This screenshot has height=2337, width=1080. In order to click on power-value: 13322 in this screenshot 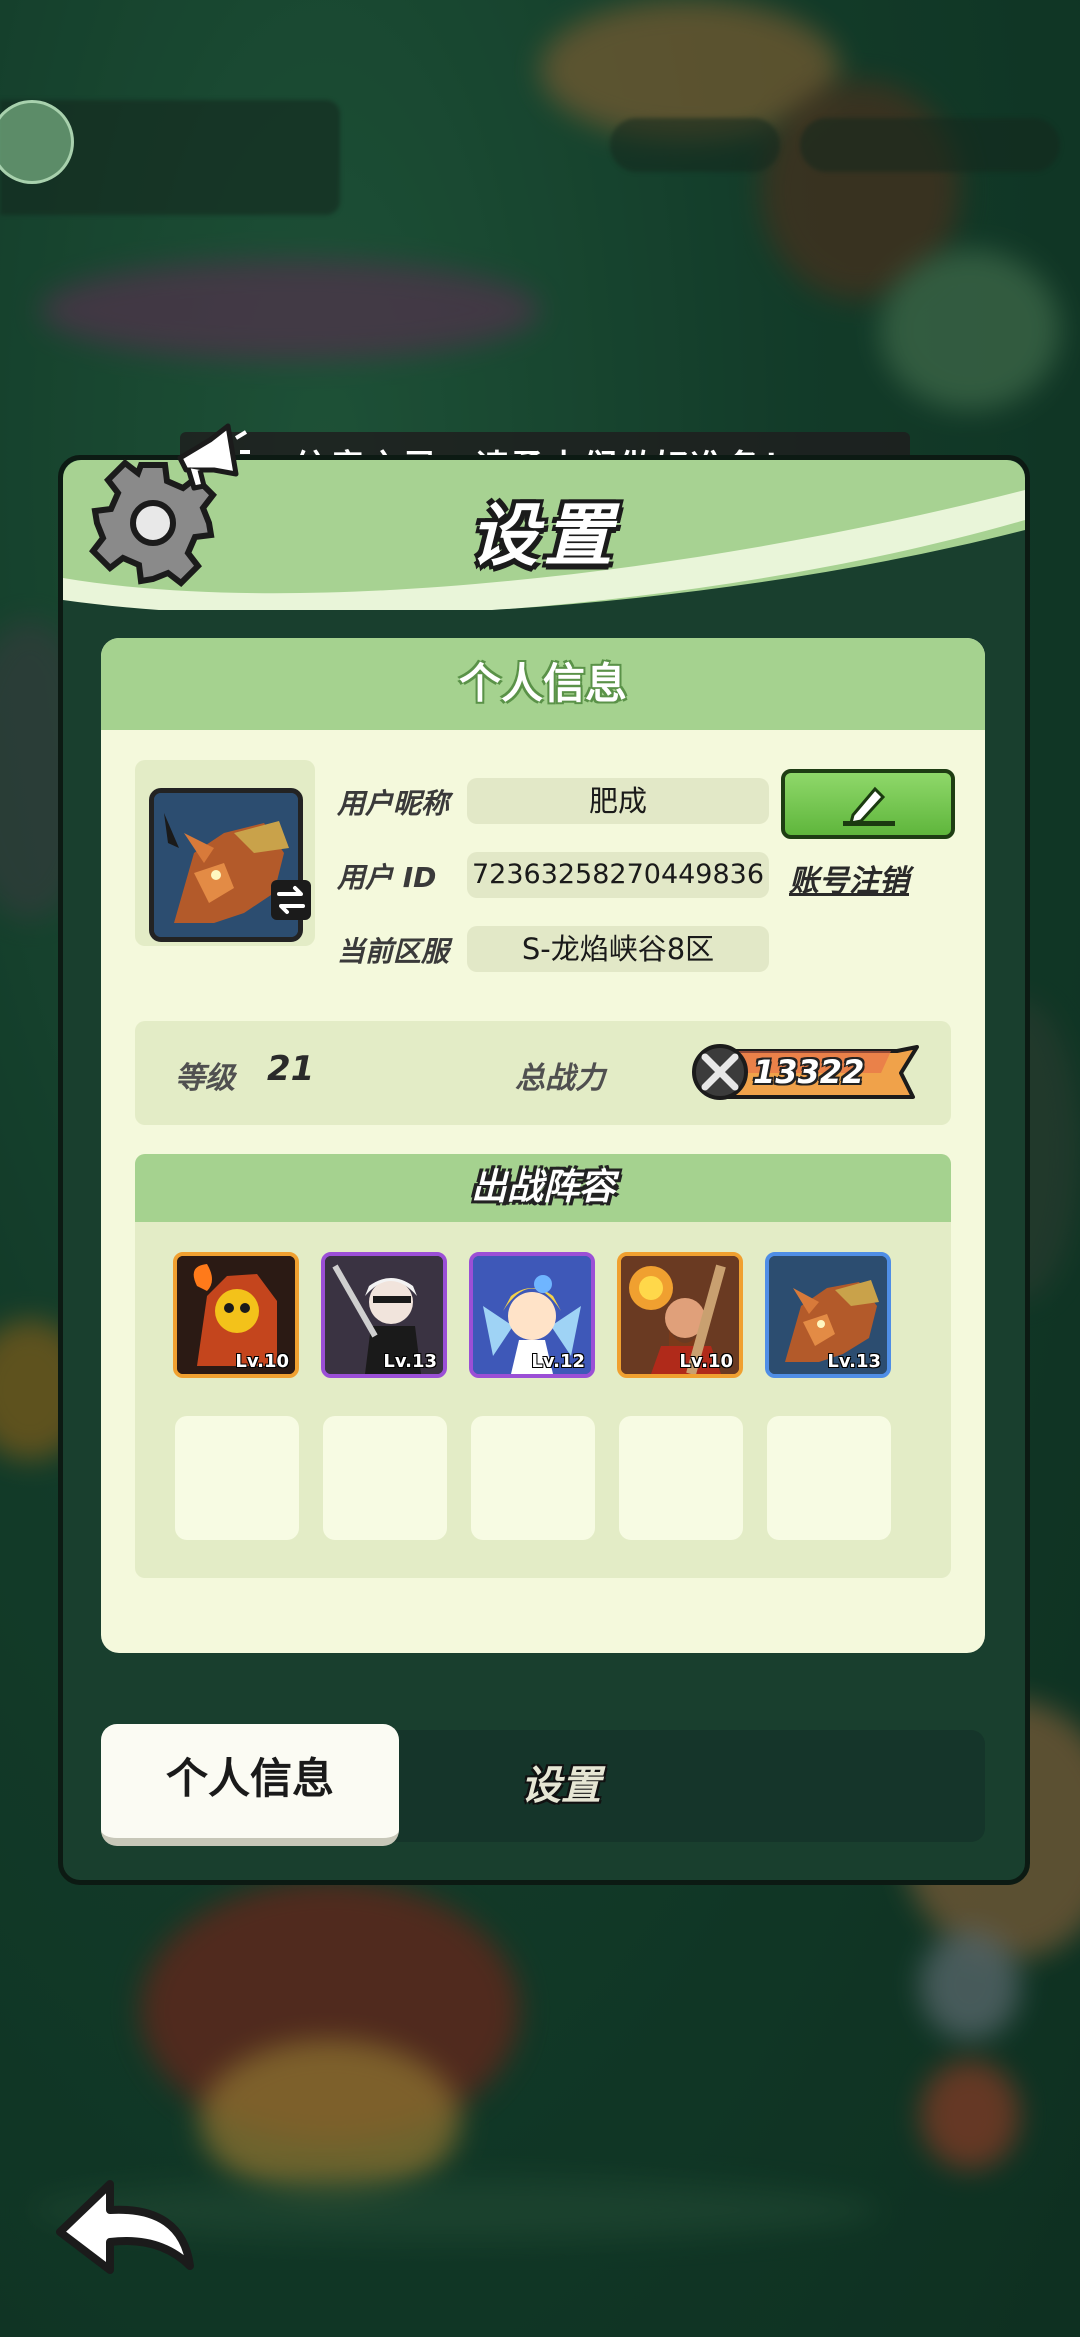, I will do `click(809, 1072)`.